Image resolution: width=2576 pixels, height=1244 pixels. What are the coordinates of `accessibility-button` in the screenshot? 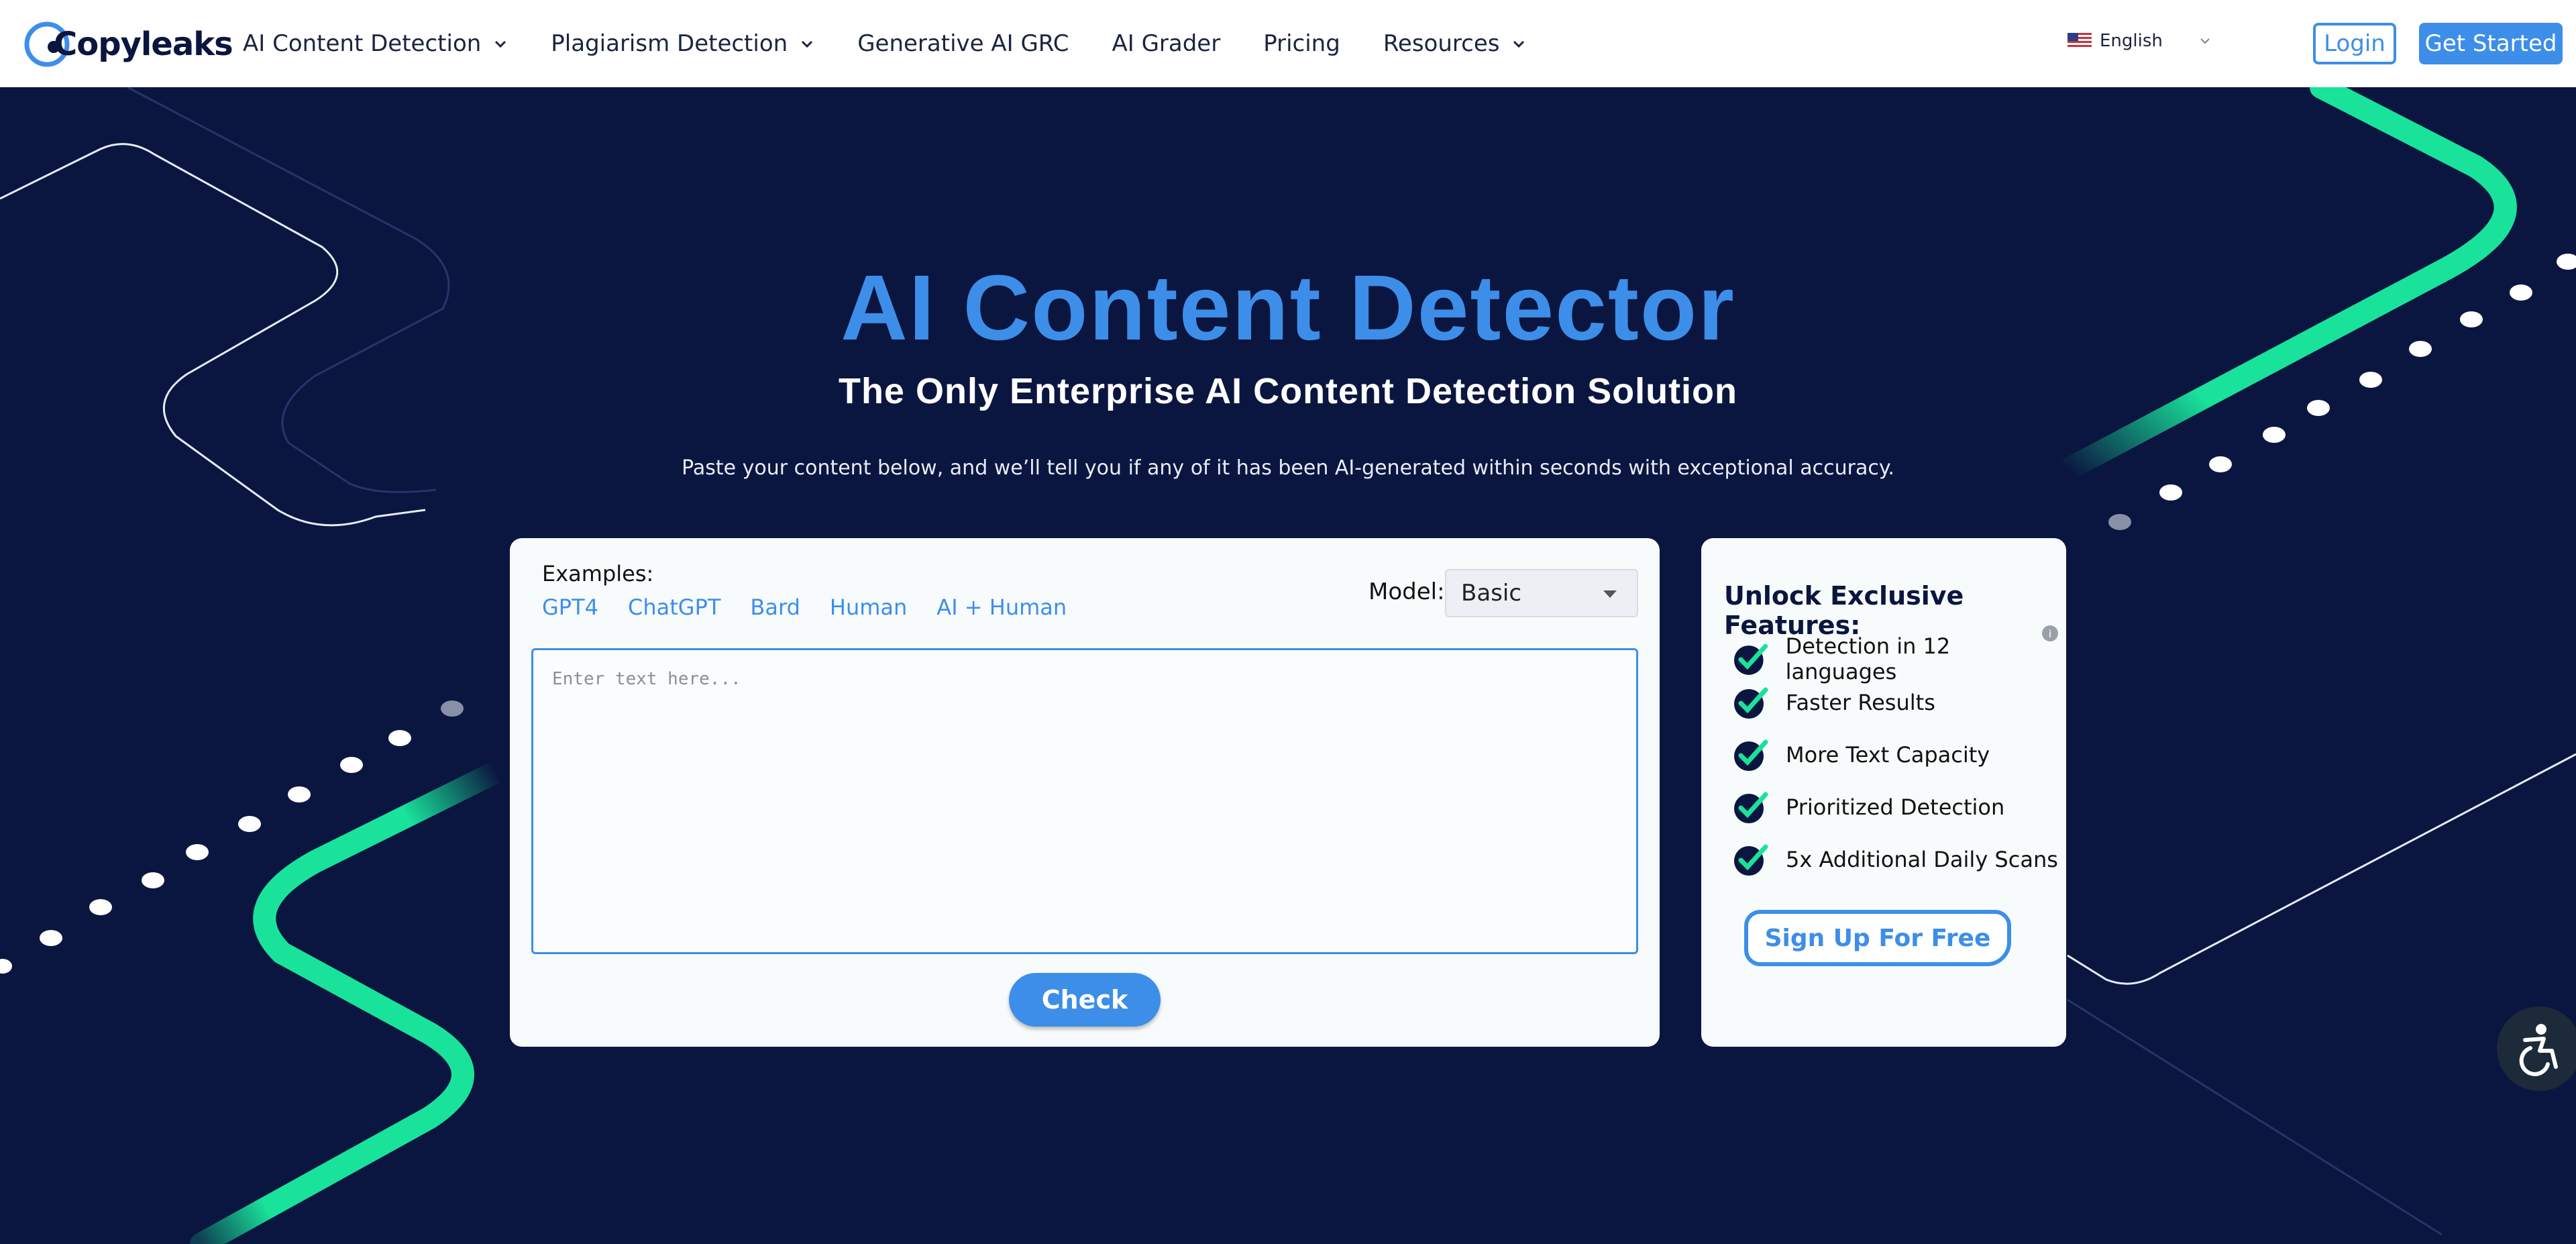 It's located at (2536, 1048).